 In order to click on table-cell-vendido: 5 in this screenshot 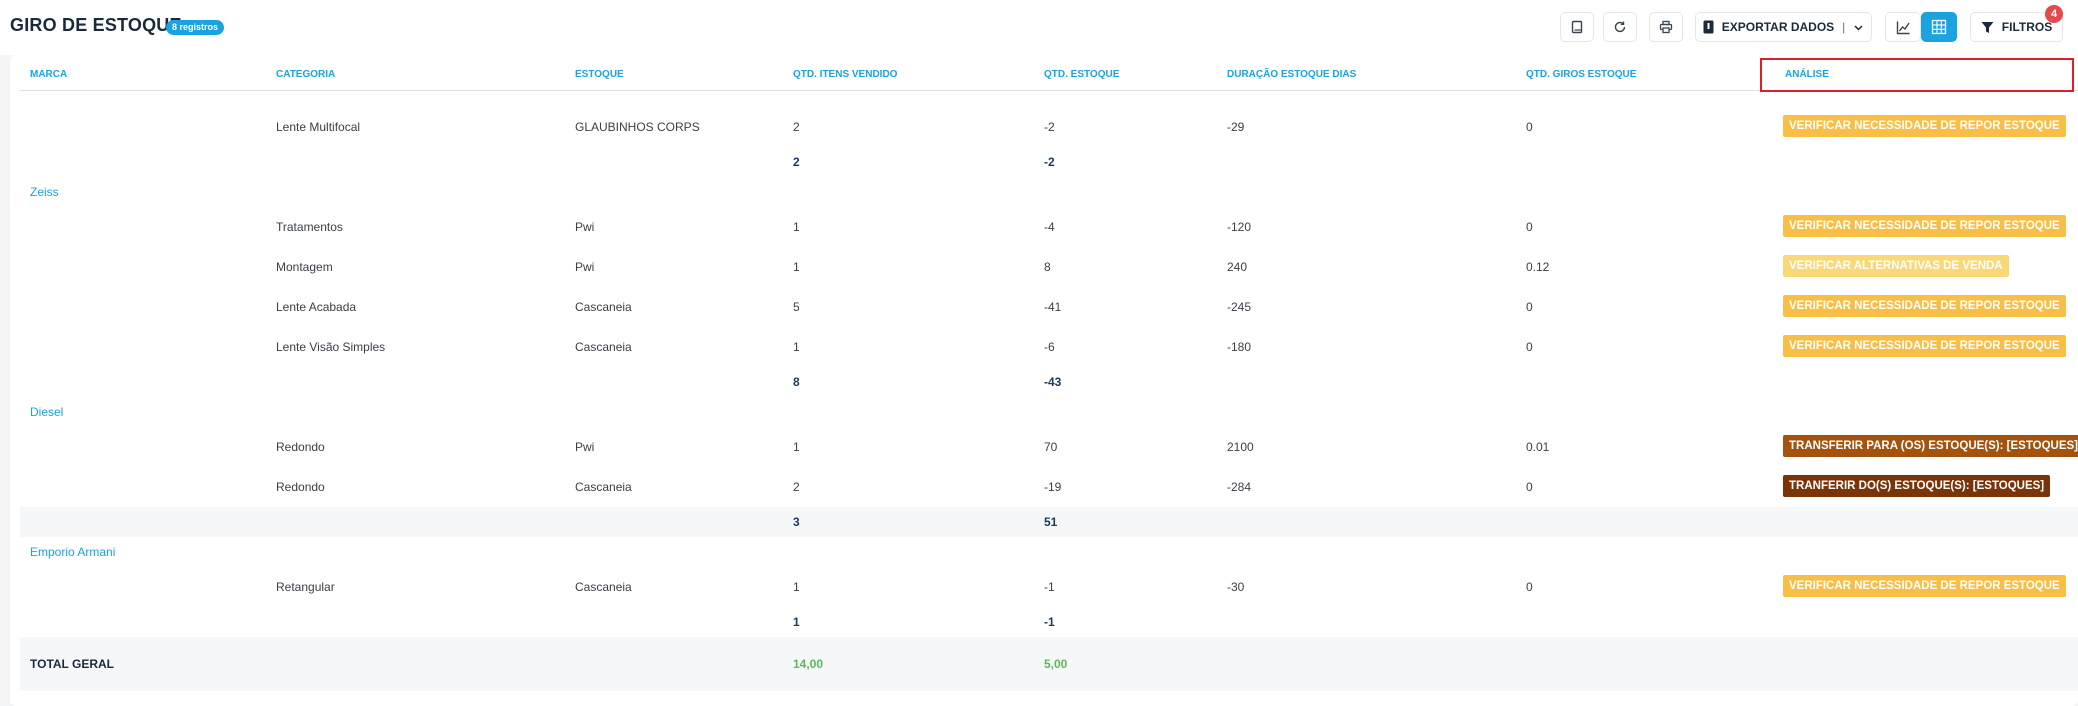, I will do `click(796, 307)`.